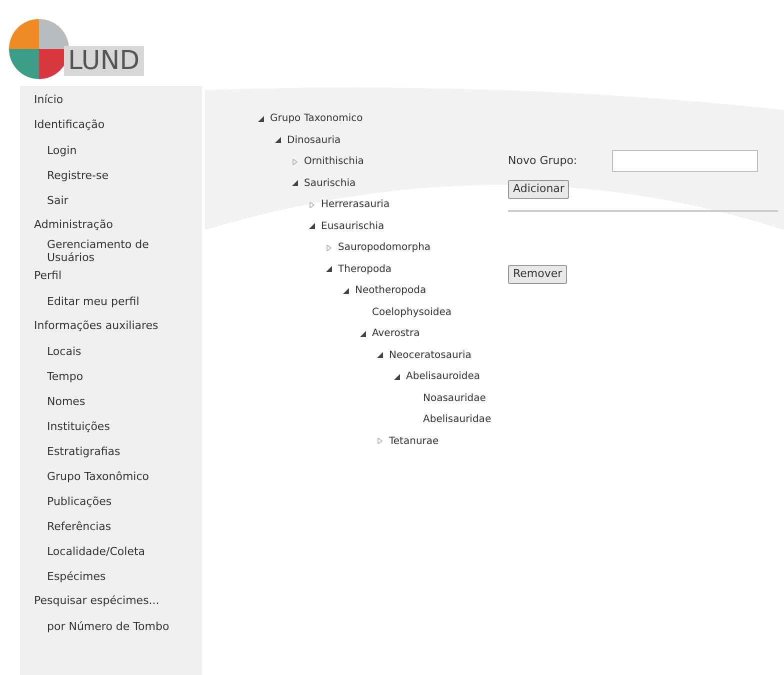 The image size is (784, 675). Describe the element at coordinates (352, 226) in the screenshot. I see `tree-node: Eusaurischia` at that location.